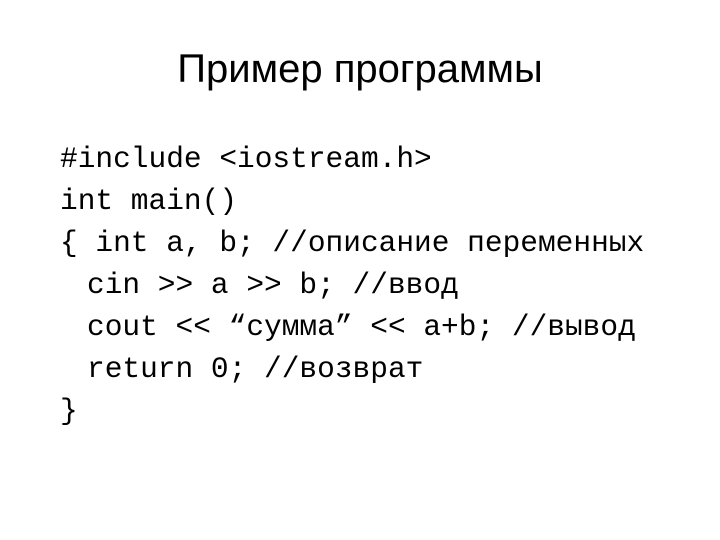 The height and width of the screenshot is (540, 720). What do you see at coordinates (352, 243) in the screenshot?
I see `code-line-declaration: { int a, b; //описание переменных` at bounding box center [352, 243].